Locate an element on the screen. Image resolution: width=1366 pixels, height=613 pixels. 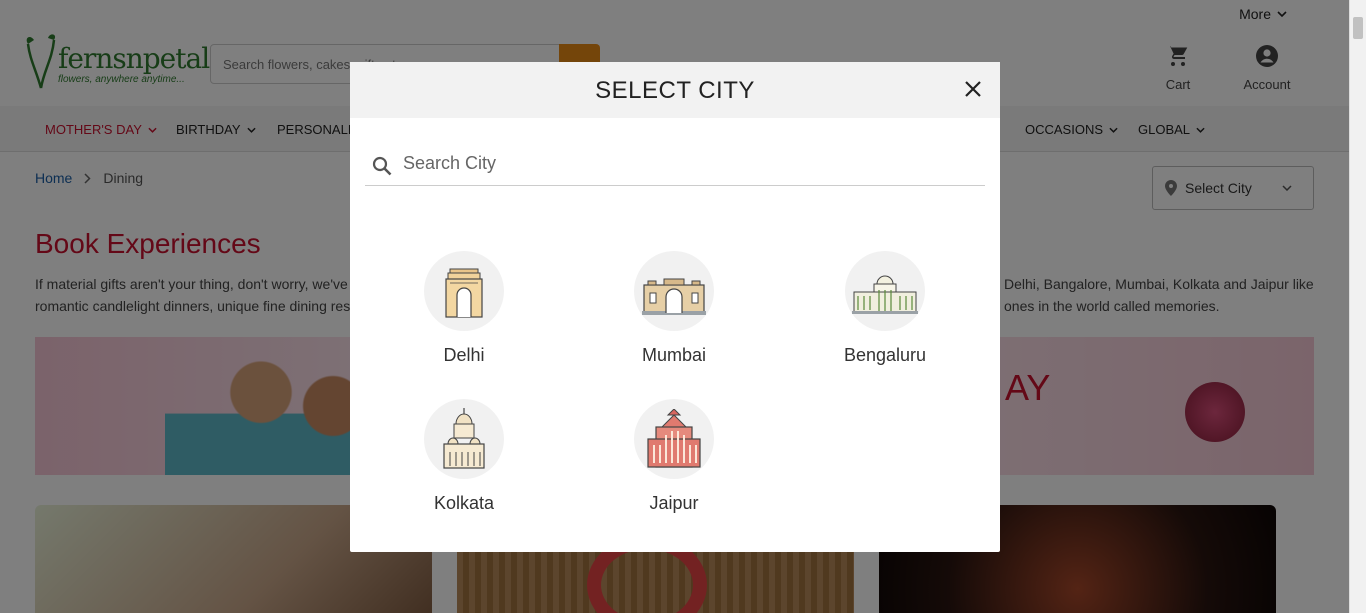
page-scrollbar is located at coordinates (1357, 306).